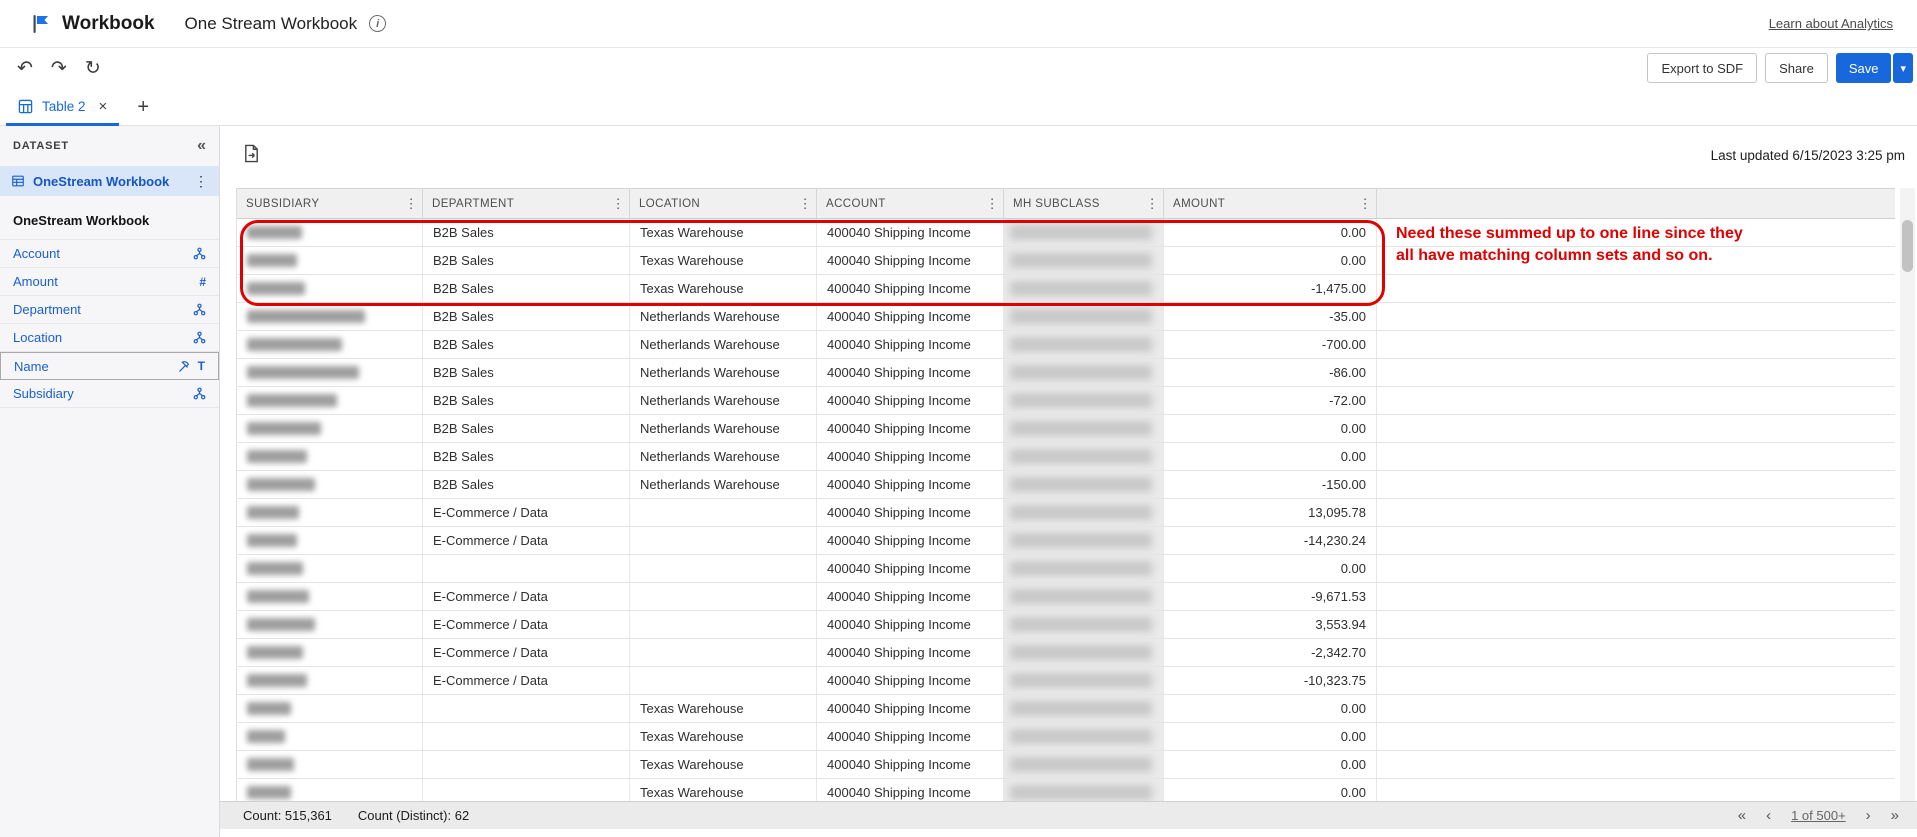  What do you see at coordinates (1818, 815) in the screenshot?
I see `page-indicator: 1 of 500+` at bounding box center [1818, 815].